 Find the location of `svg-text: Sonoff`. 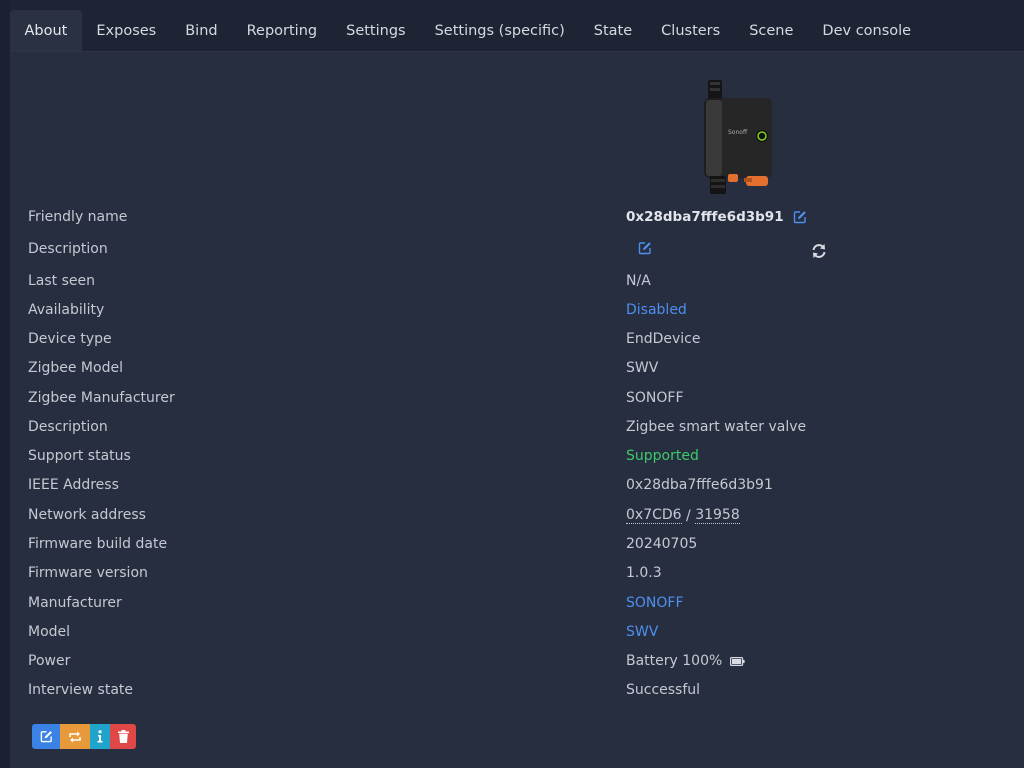

svg-text: Sonoff is located at coordinates (738, 132).